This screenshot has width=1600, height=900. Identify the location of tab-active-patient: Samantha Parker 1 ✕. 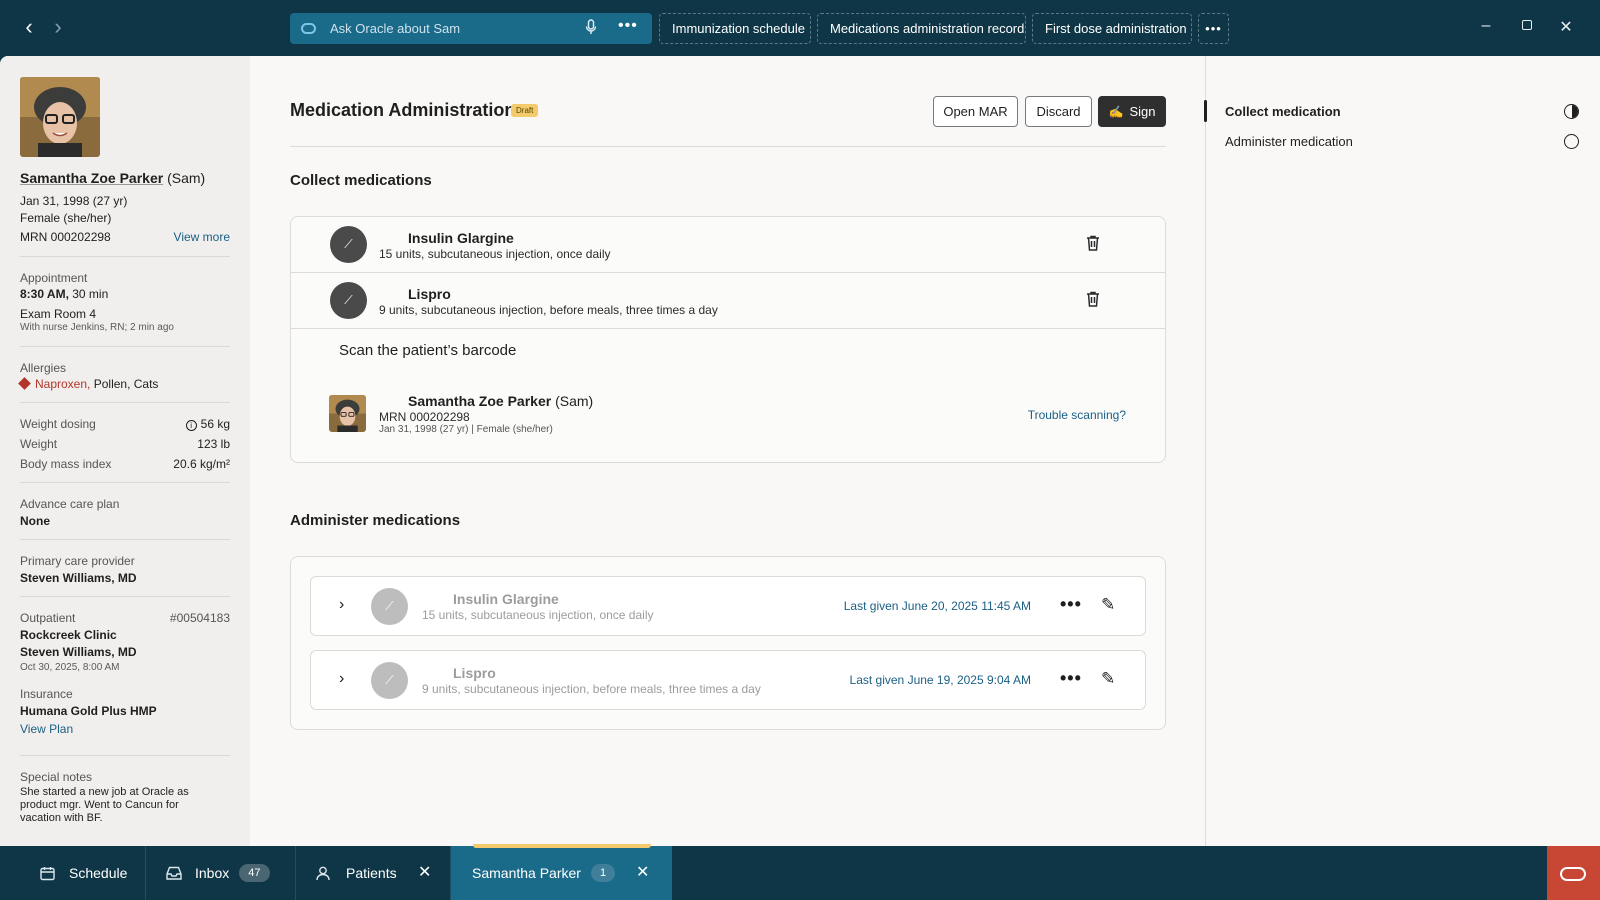
(561, 872).